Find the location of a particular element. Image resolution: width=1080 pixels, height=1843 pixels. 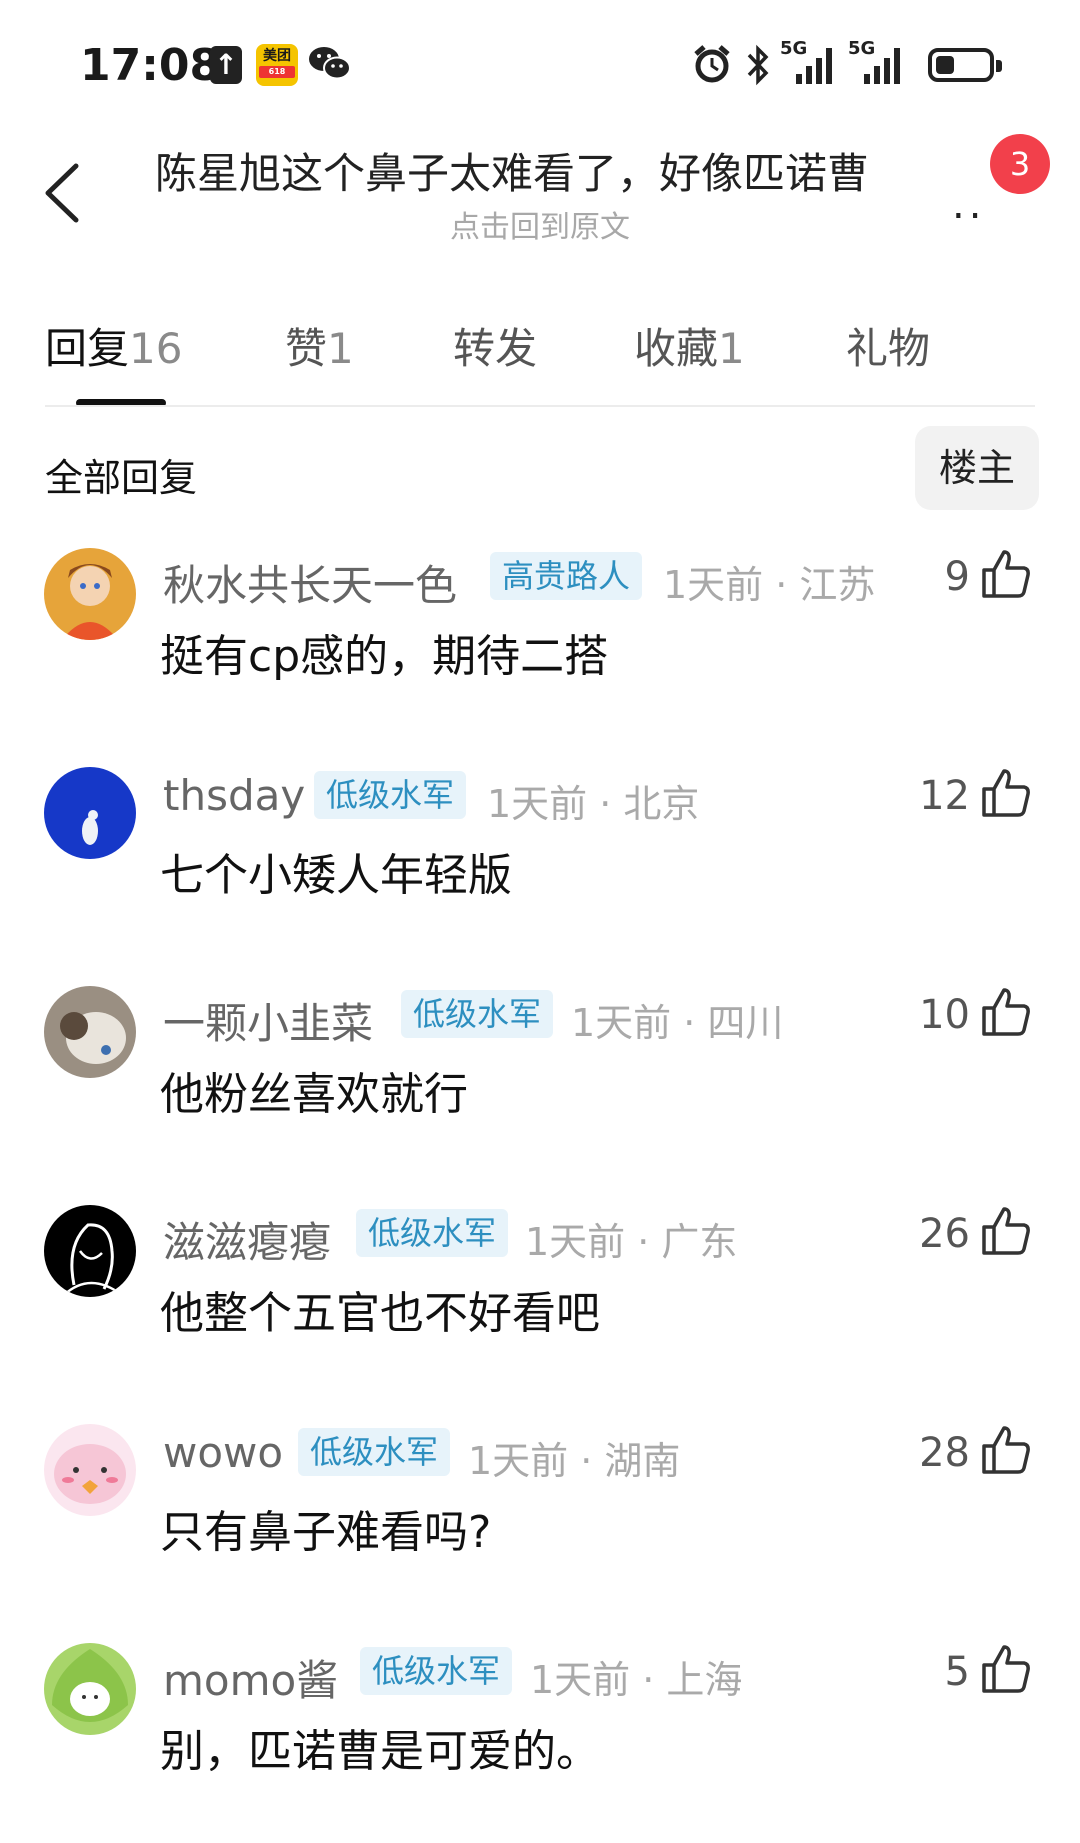

post-header: 陈星旭这个鼻子太难看了，好像匹诺曹 点击回到原文 .. 3 is located at coordinates (540, 185).